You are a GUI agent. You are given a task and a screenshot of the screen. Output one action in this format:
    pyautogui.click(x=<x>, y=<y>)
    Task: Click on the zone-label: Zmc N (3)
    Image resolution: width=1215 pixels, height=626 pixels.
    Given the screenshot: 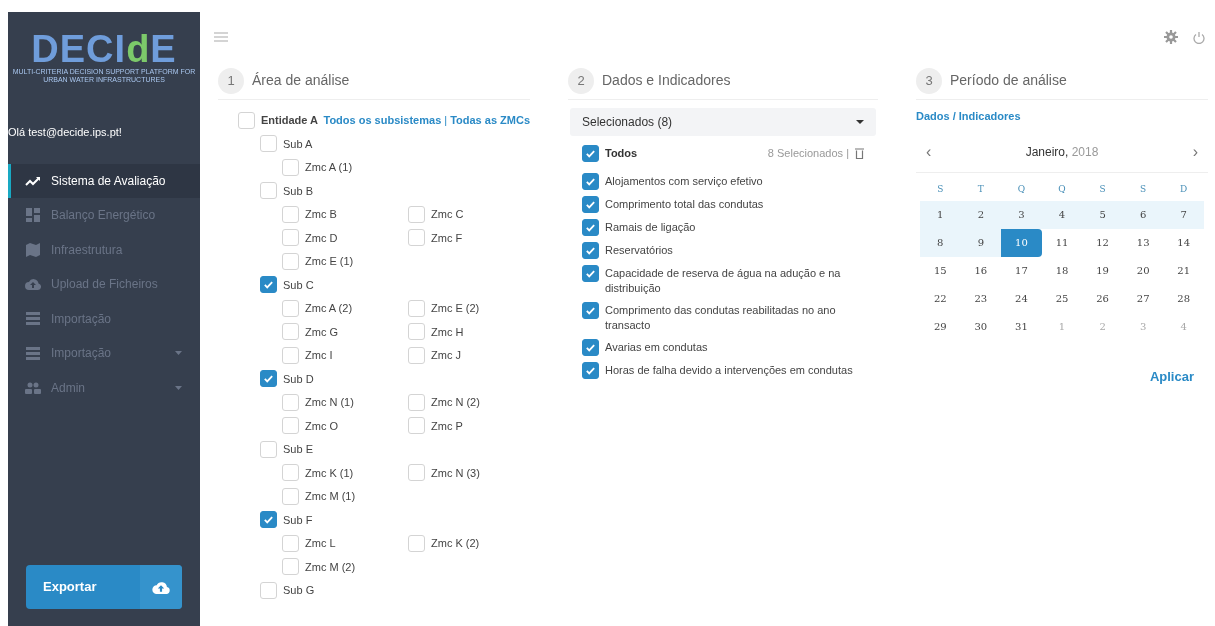 What is the action you would take?
    pyautogui.click(x=455, y=473)
    